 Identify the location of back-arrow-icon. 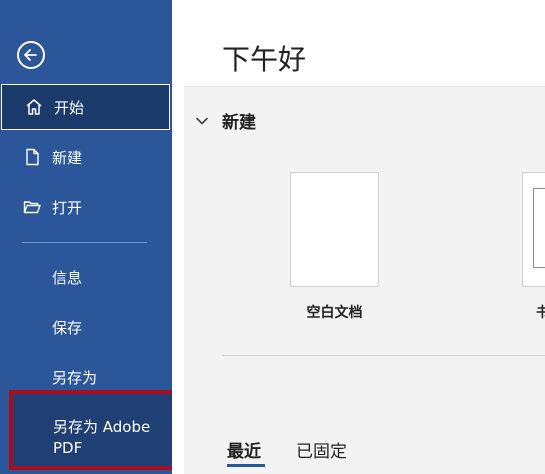
(30, 55).